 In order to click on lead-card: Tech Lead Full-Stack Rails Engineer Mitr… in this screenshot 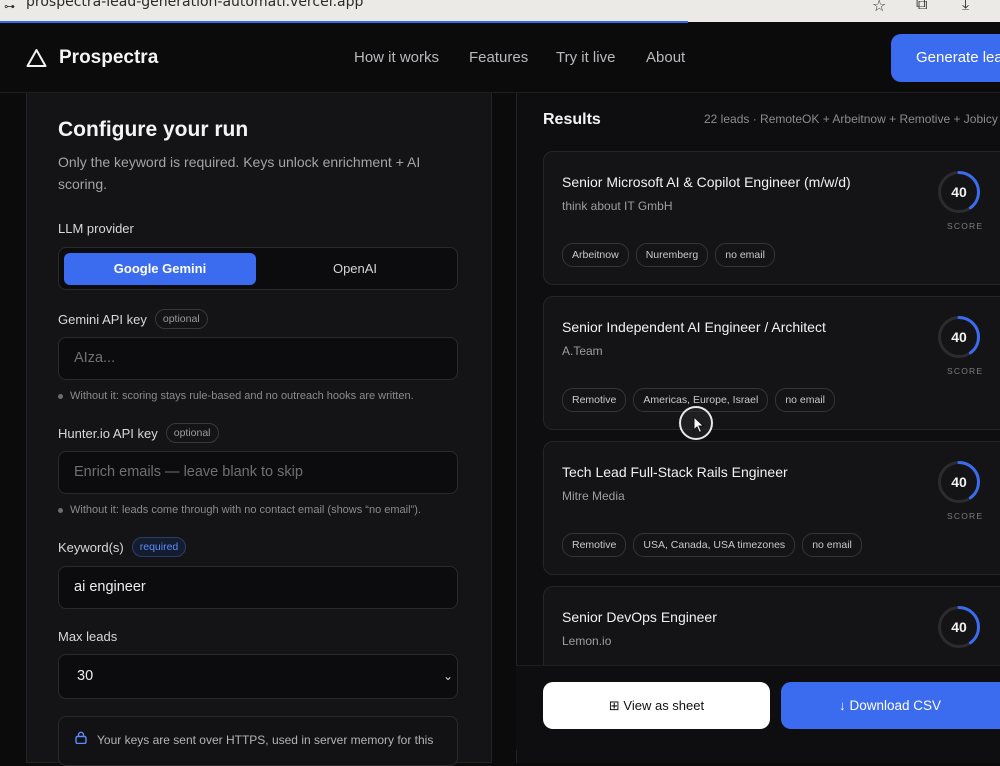, I will do `click(771, 508)`.